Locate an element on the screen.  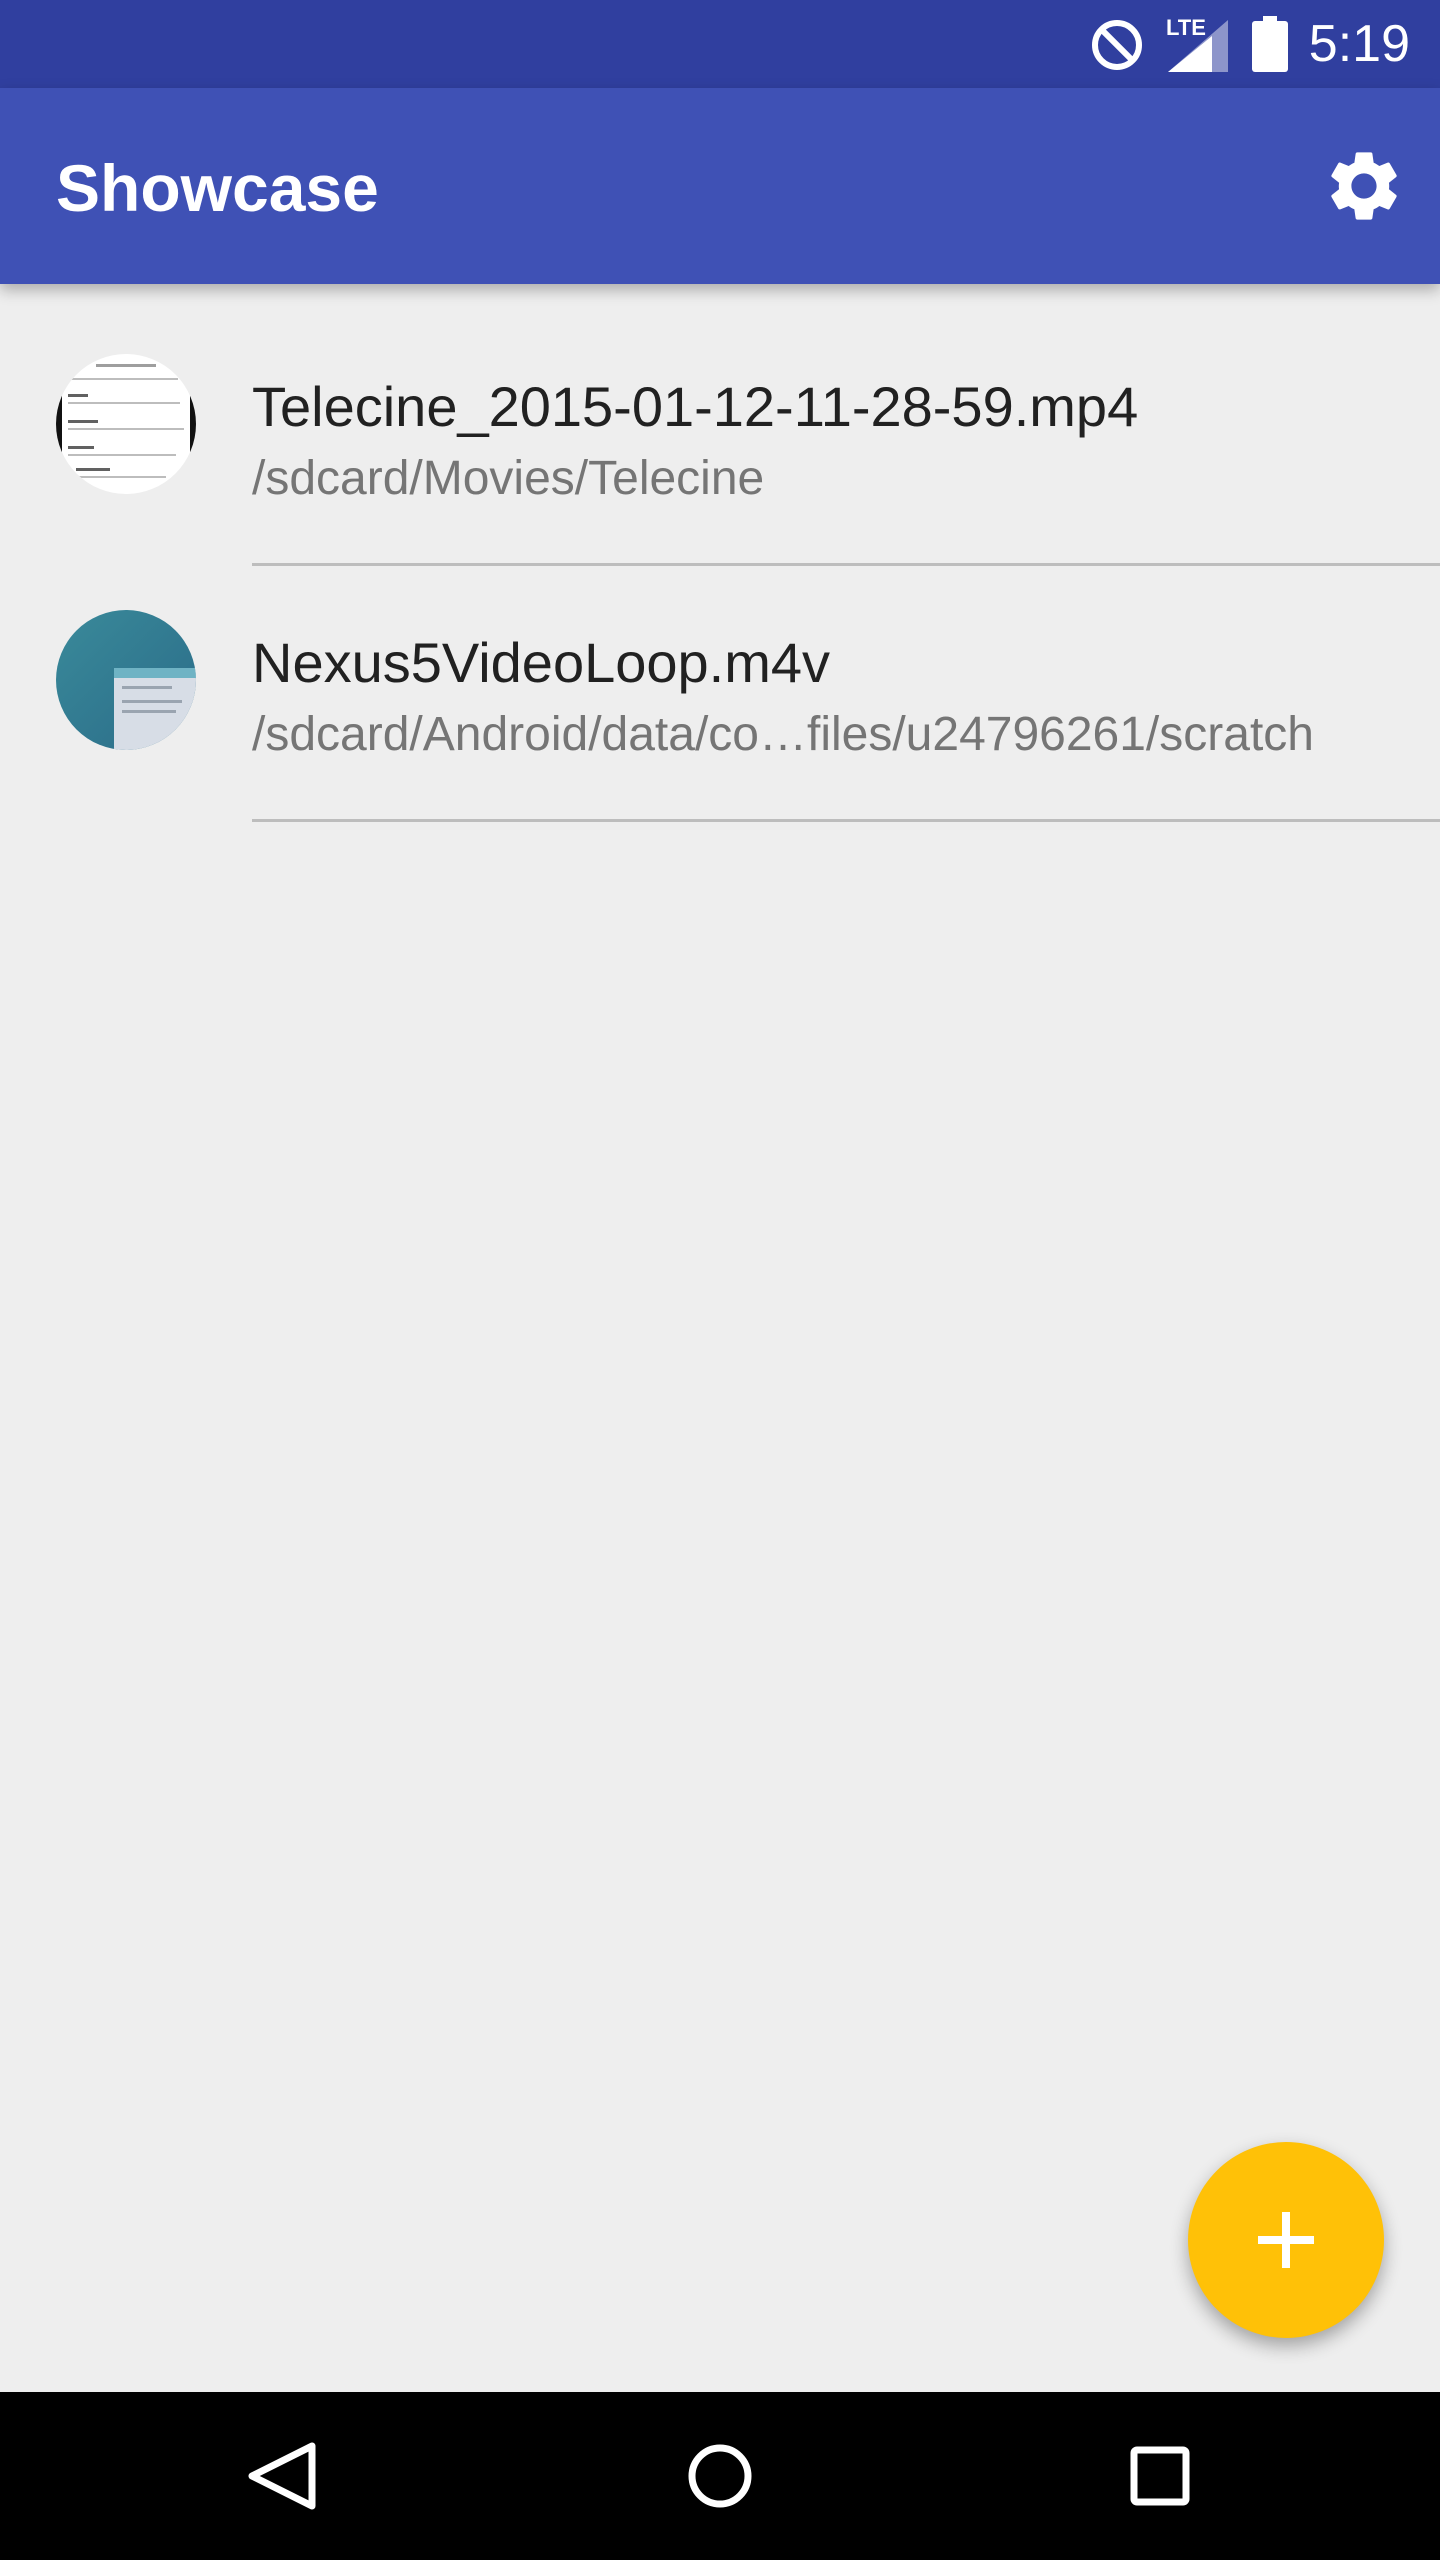
item-title: Telecine_2015-01-12-11-28-59.mp4 is located at coordinates (695, 406).